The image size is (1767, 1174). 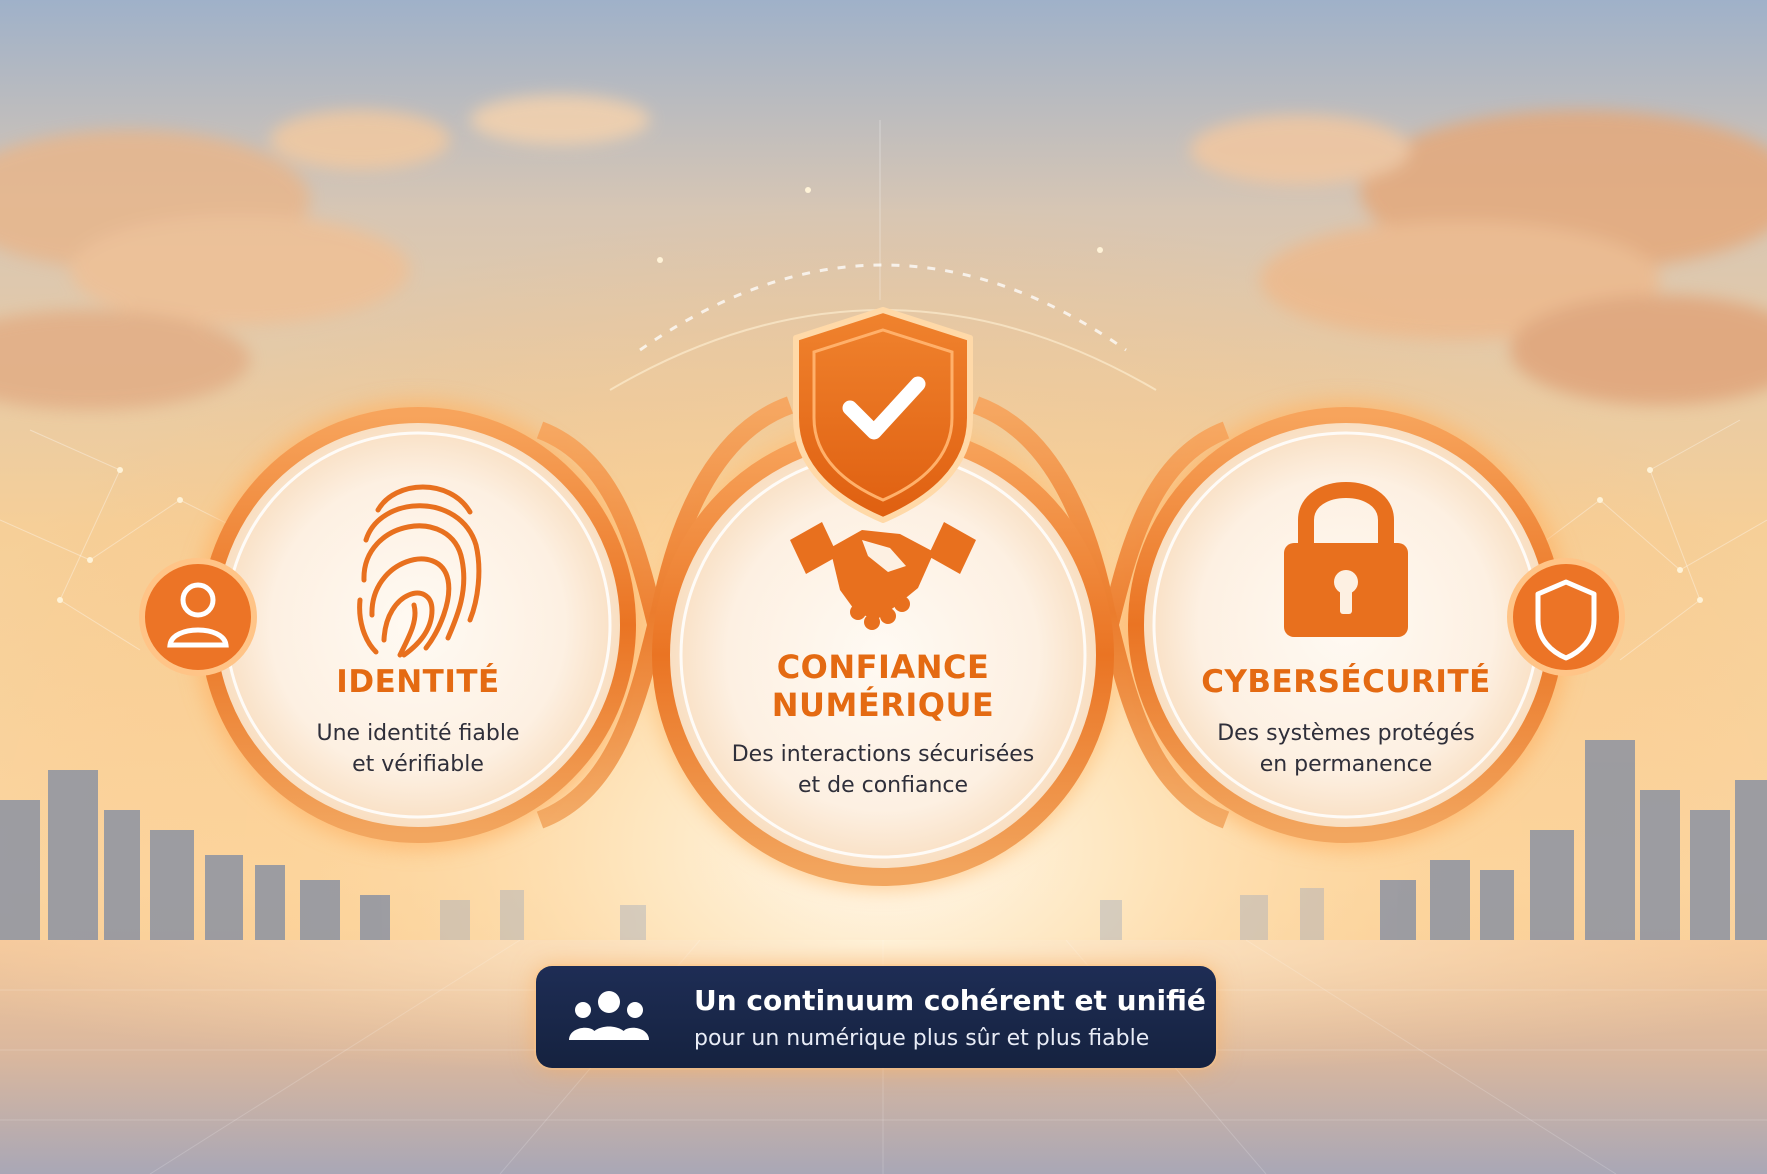 I want to click on title-line: CONFIANCE, so click(x=883, y=667).